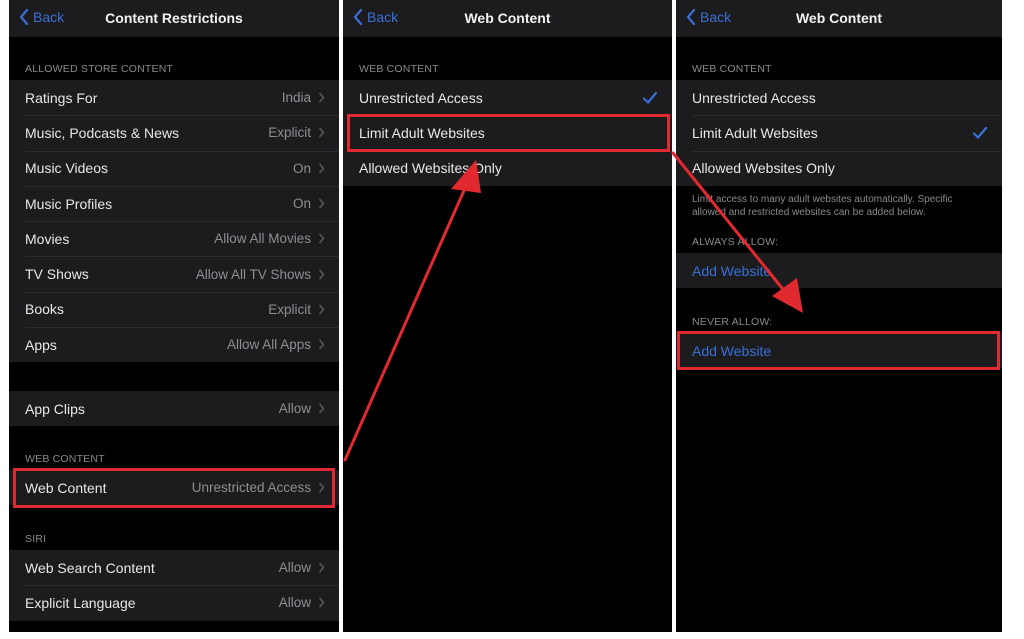 The height and width of the screenshot is (639, 1024). I want to click on music-videos-row: Music Videos On, so click(174, 168).